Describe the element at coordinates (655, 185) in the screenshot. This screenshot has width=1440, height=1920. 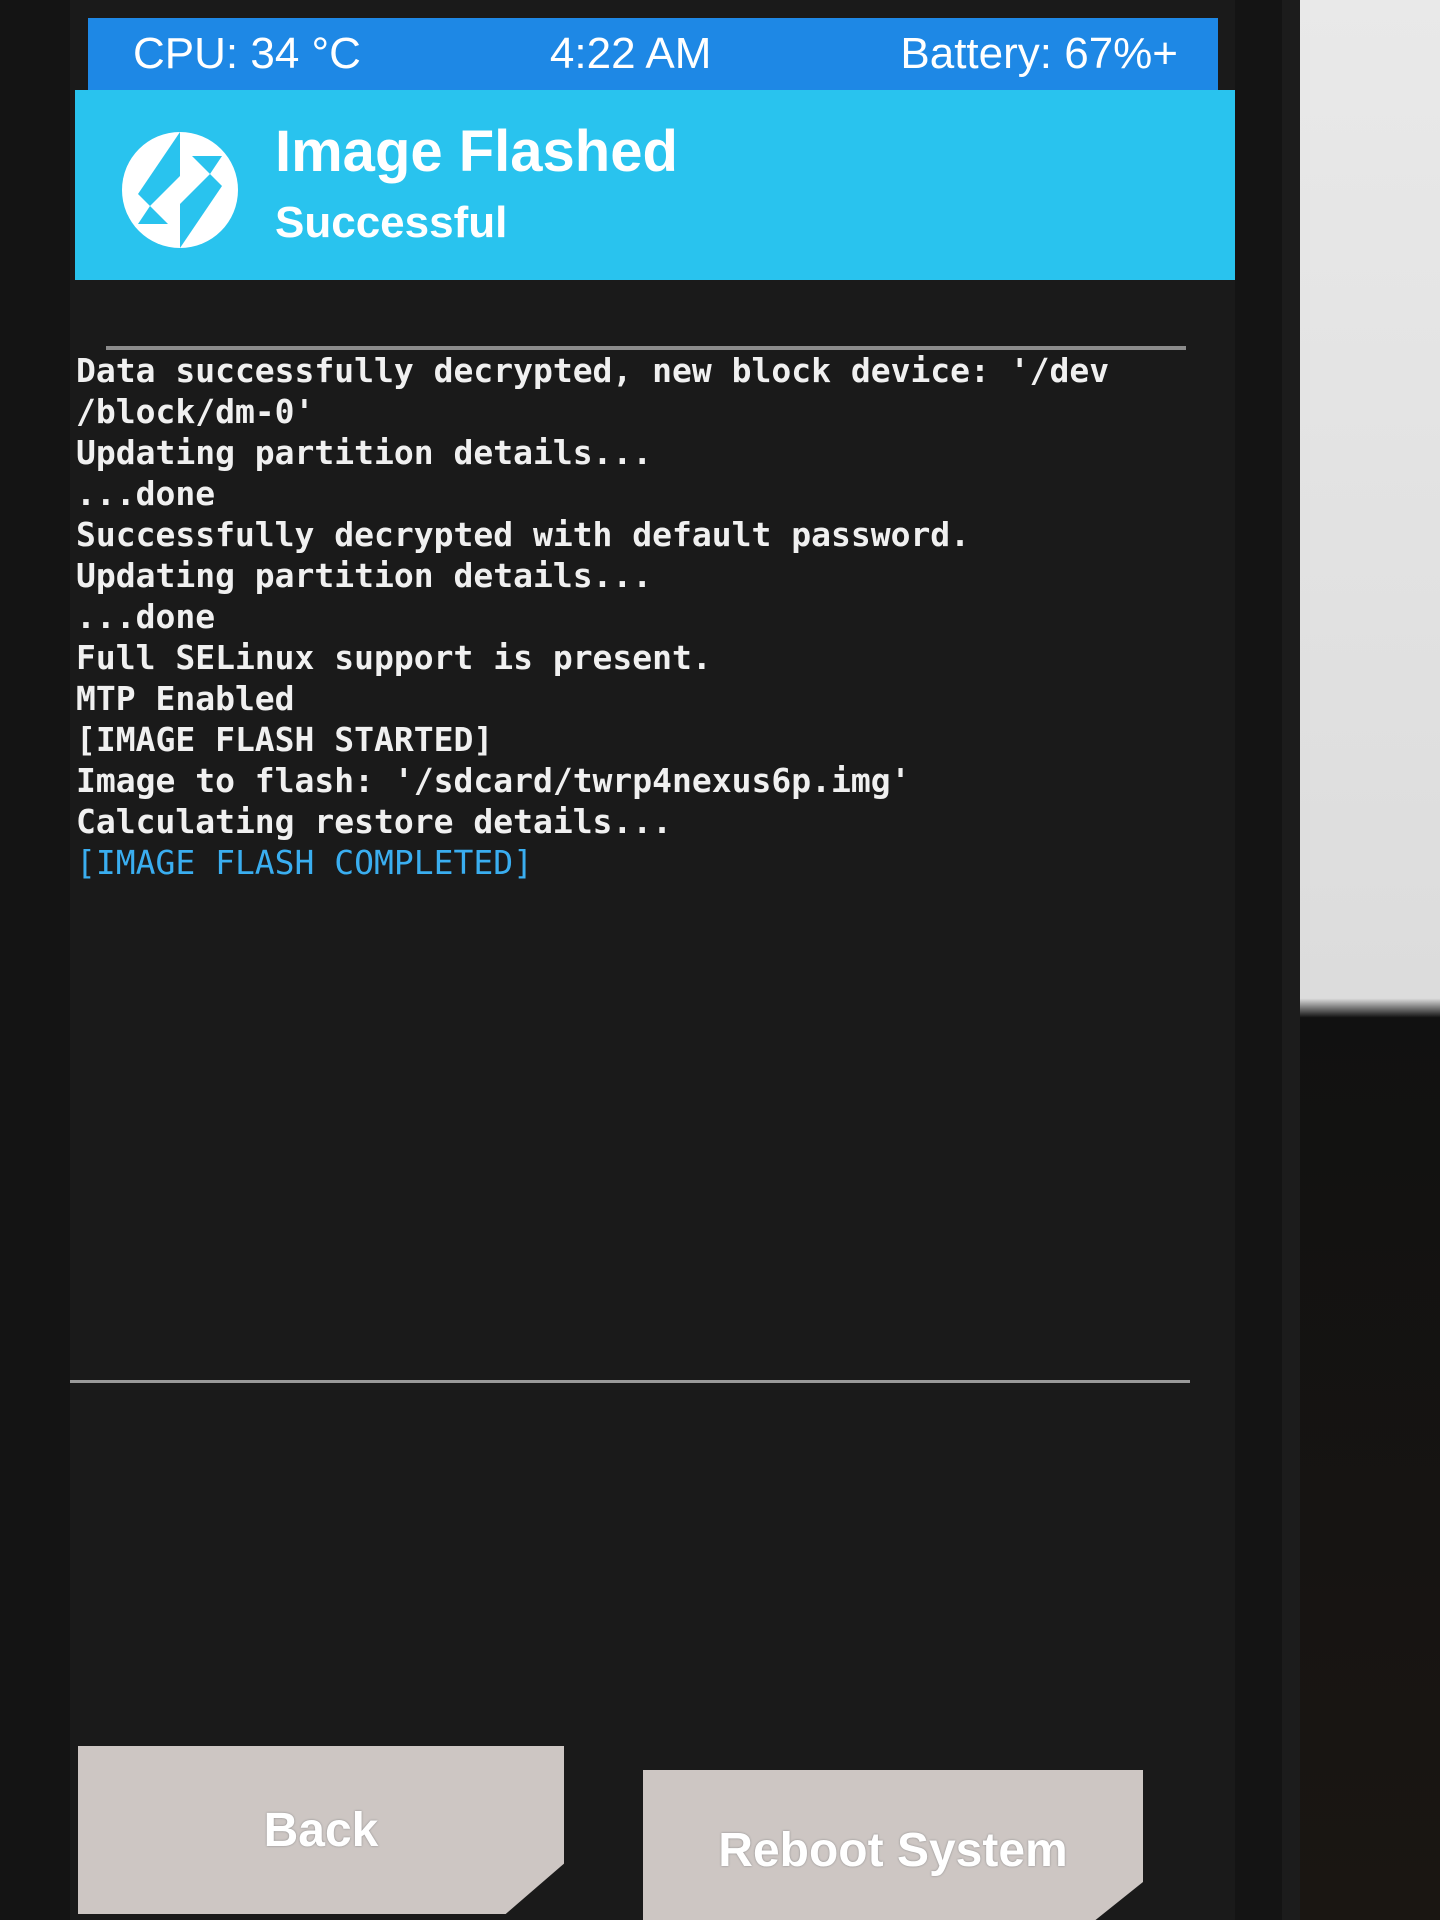
I see `header: Image Flashed Successful` at that location.